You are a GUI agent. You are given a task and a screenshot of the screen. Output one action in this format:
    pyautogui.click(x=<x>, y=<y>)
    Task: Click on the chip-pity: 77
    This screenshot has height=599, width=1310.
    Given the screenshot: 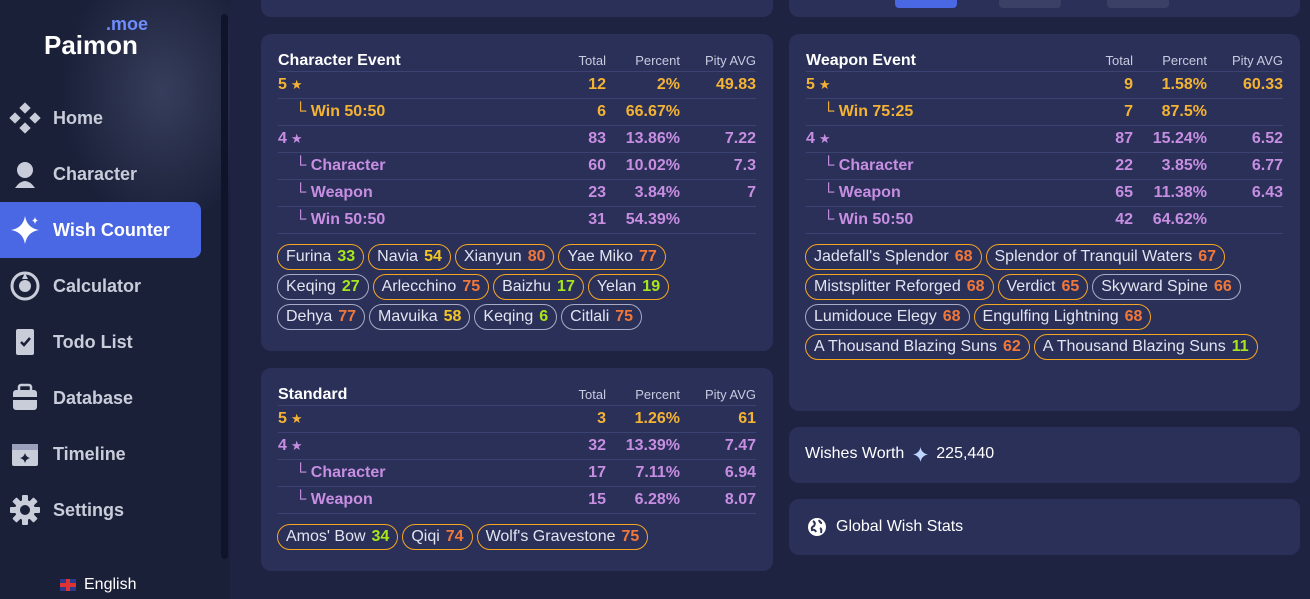 What is the action you would take?
    pyautogui.click(x=347, y=316)
    